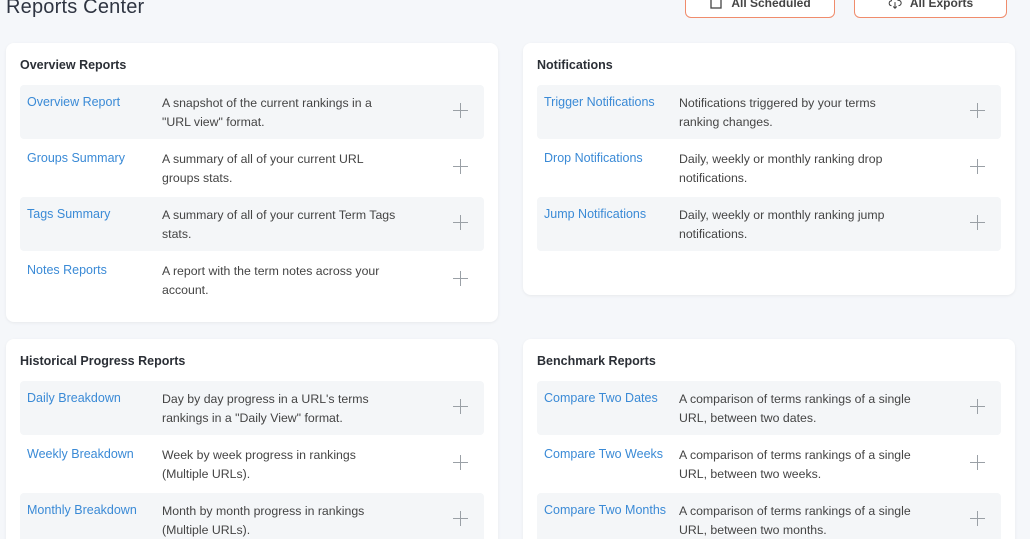 This screenshot has height=539, width=1030. What do you see at coordinates (575, 65) in the screenshot?
I see `card-title: Notifications` at bounding box center [575, 65].